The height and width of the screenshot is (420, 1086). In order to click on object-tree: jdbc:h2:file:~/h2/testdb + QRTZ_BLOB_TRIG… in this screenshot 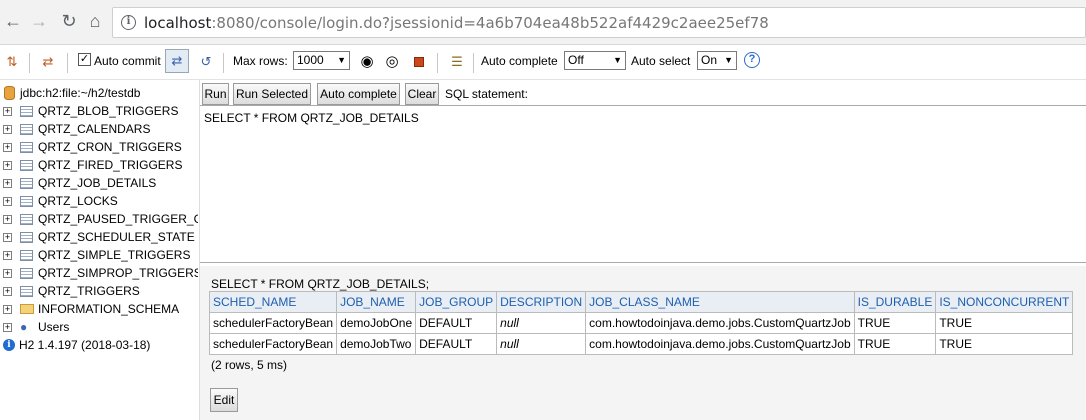, I will do `click(99, 250)`.